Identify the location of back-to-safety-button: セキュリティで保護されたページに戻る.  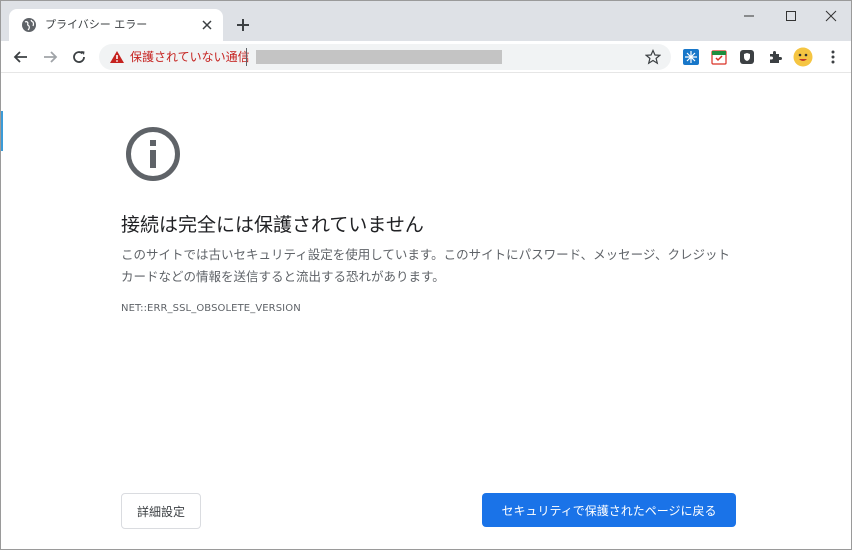
(609, 510).